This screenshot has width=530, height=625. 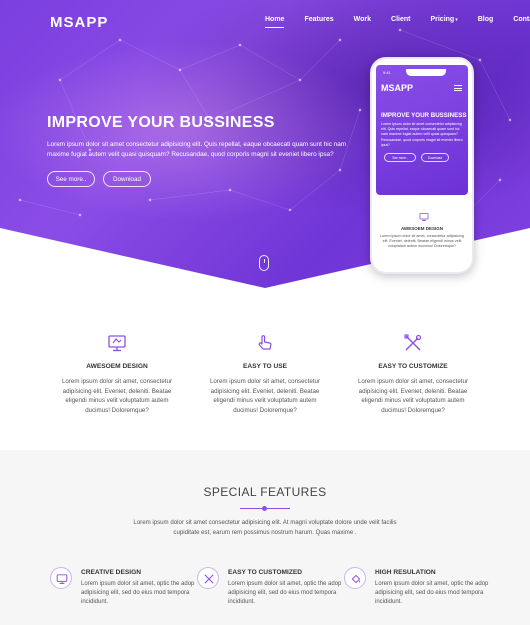 What do you see at coordinates (405, 572) in the screenshot?
I see `special-feature-title: HIGH RESULATION` at bounding box center [405, 572].